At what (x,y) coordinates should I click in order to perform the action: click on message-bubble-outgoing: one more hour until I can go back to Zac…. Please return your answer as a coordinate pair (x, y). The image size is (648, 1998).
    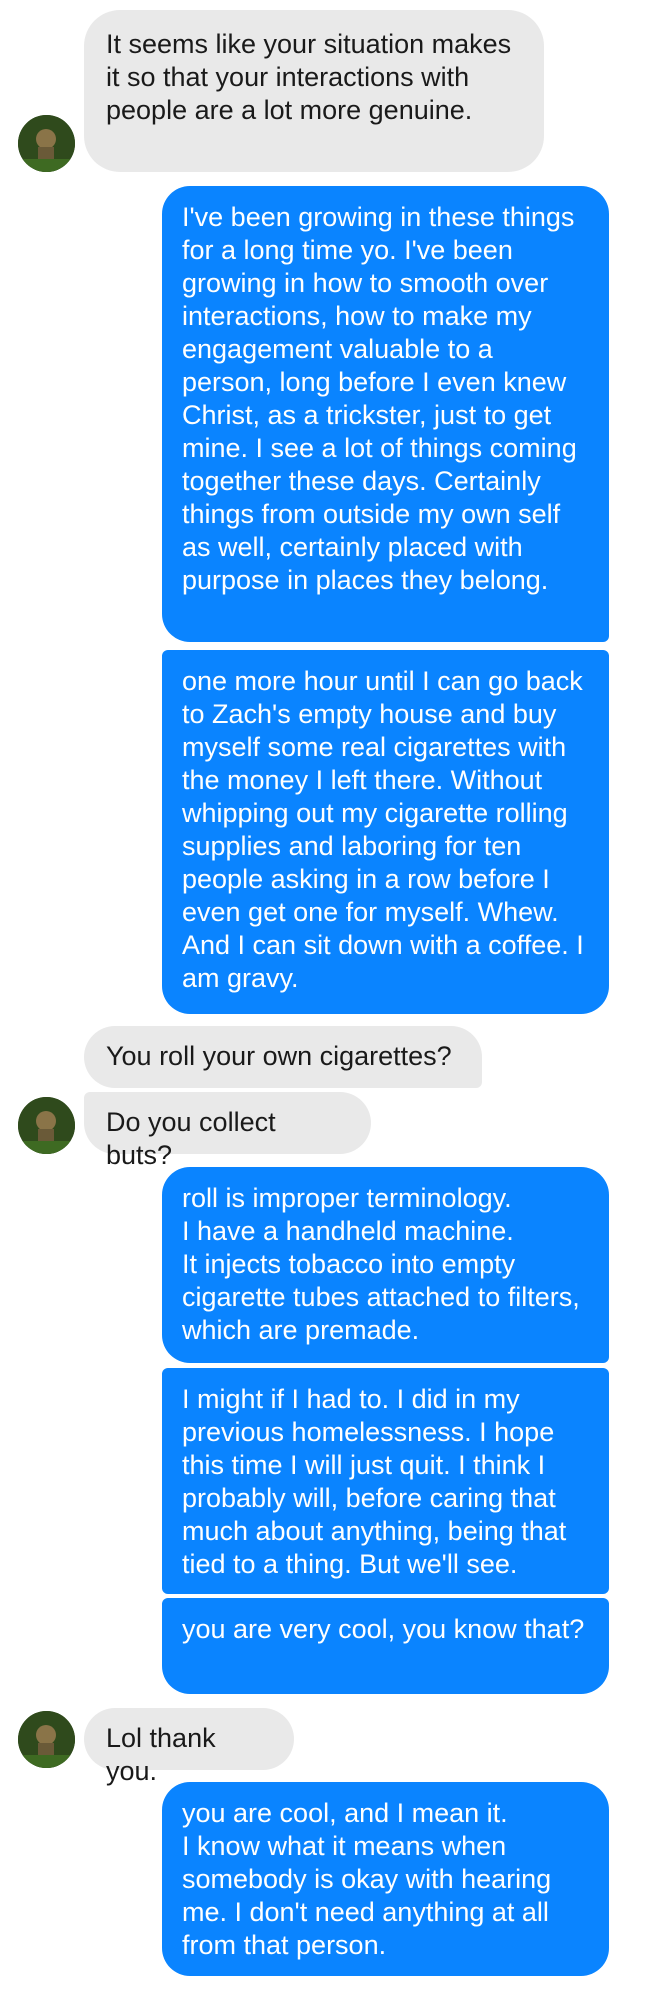
    Looking at the image, I should click on (385, 832).